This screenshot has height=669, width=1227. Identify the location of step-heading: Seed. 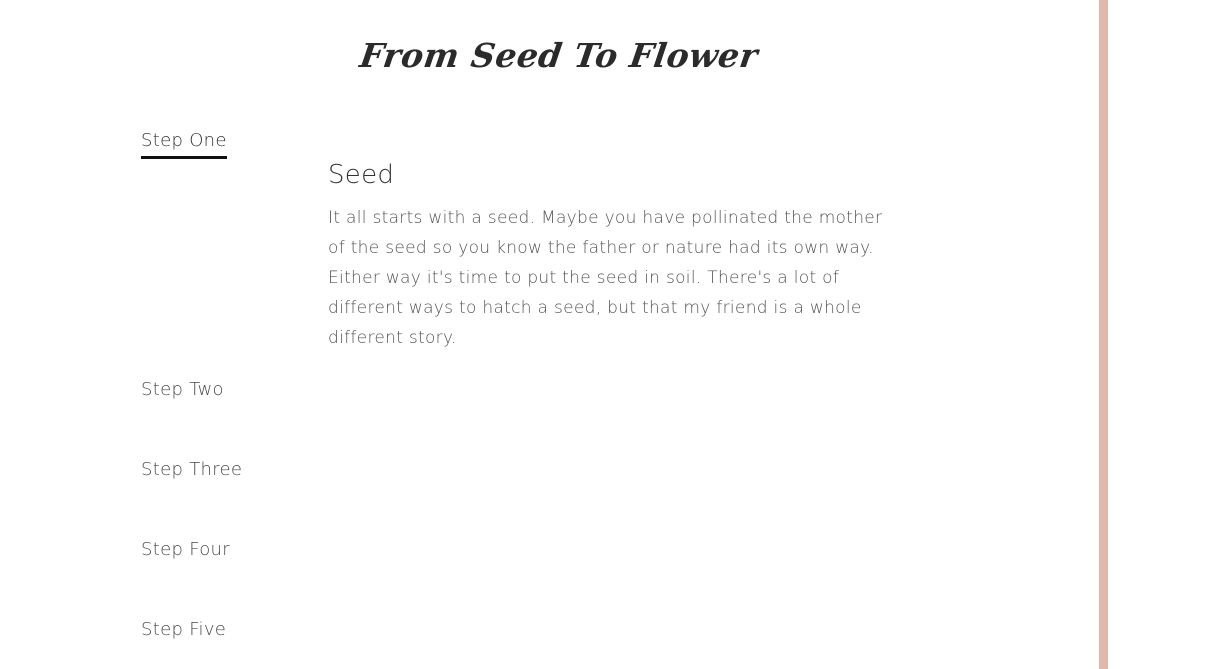
(361, 175).